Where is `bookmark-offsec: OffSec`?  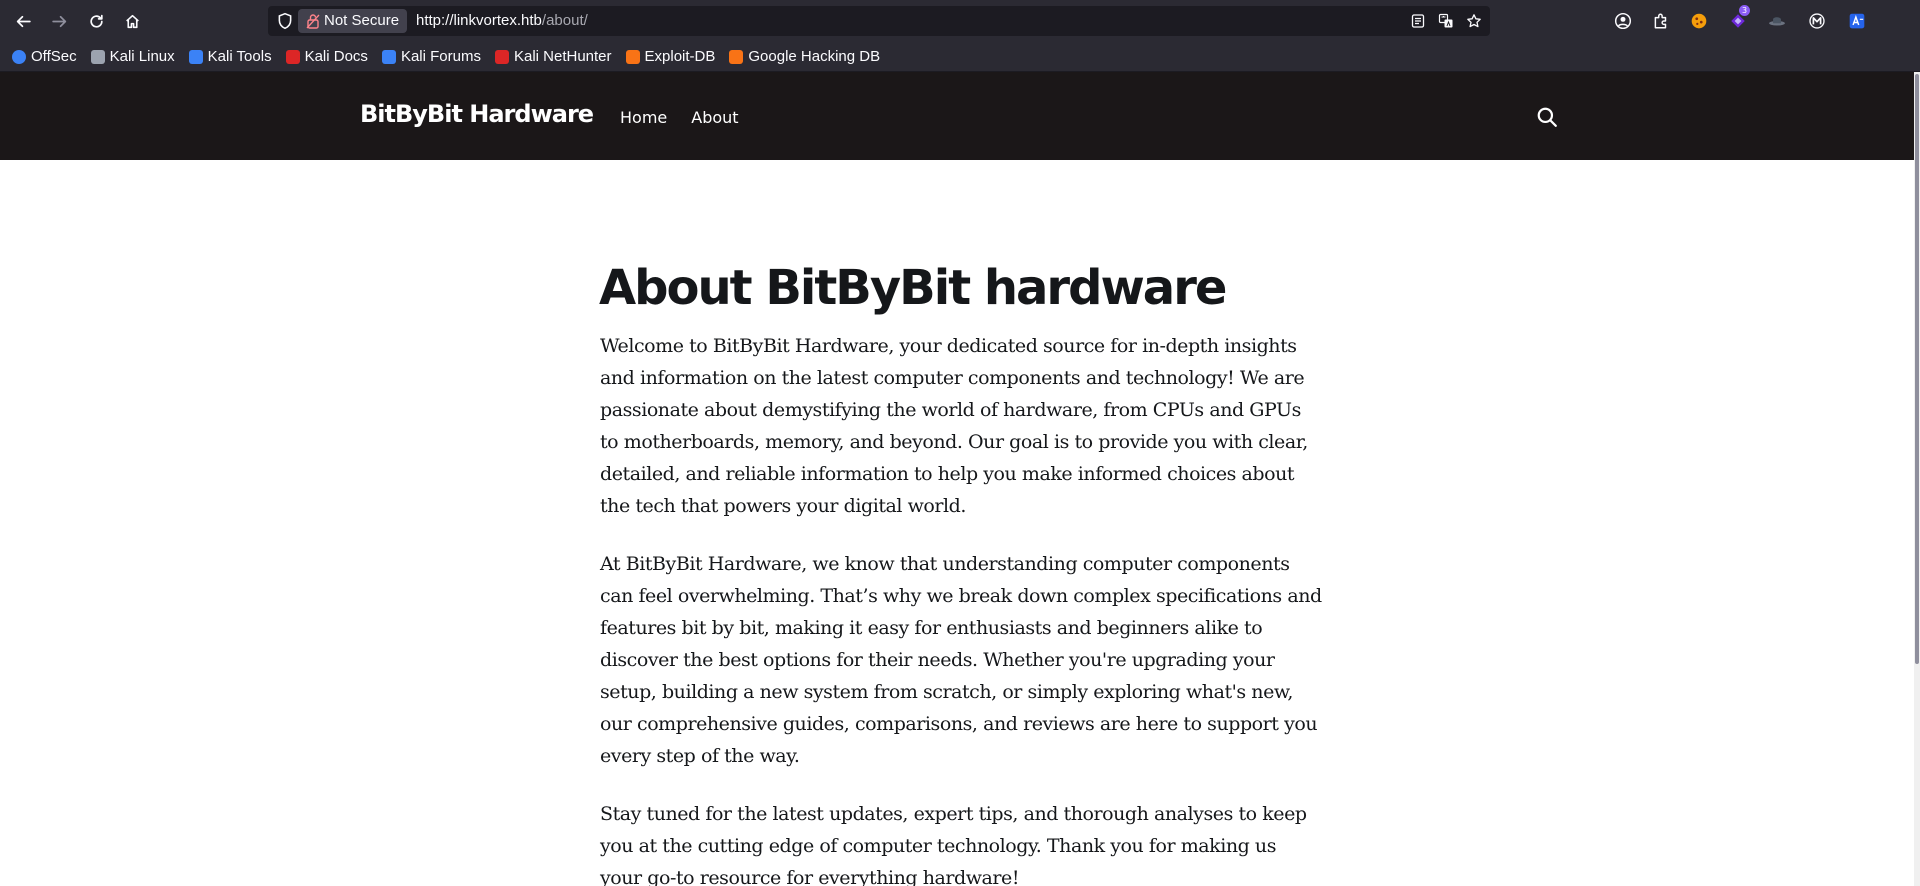
bookmark-offsec: OffSec is located at coordinates (44, 56).